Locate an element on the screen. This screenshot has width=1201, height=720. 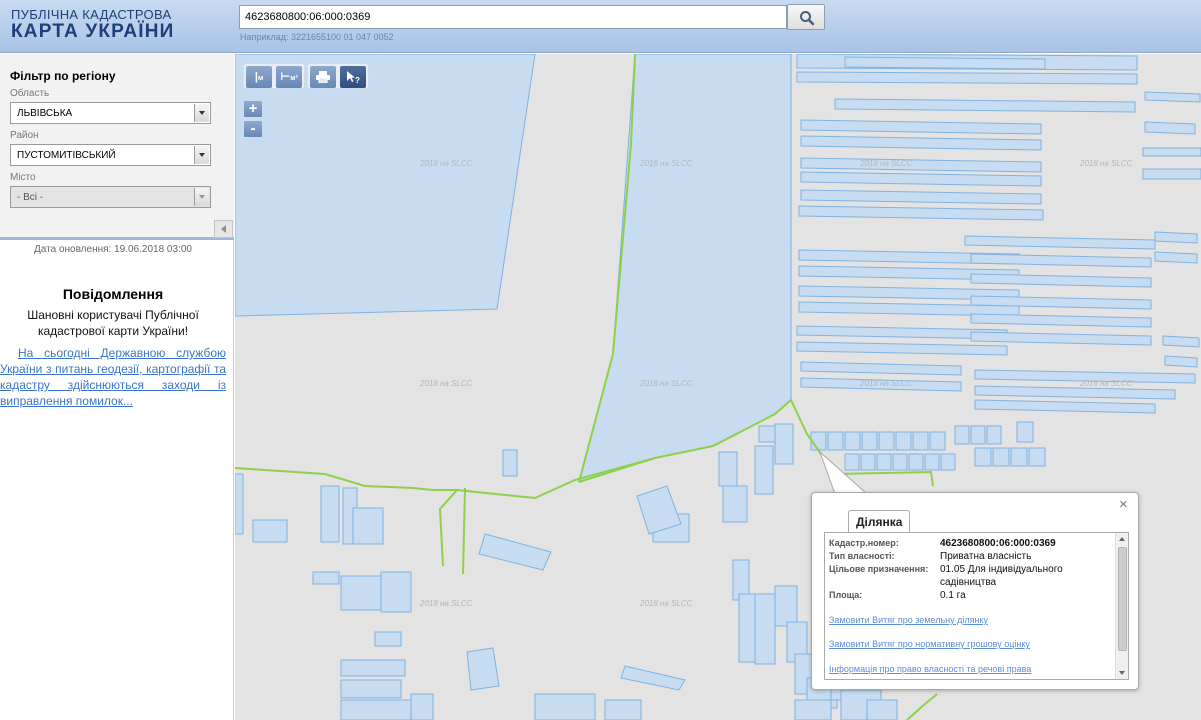
popup-scrollbar is located at coordinates (1121, 606).